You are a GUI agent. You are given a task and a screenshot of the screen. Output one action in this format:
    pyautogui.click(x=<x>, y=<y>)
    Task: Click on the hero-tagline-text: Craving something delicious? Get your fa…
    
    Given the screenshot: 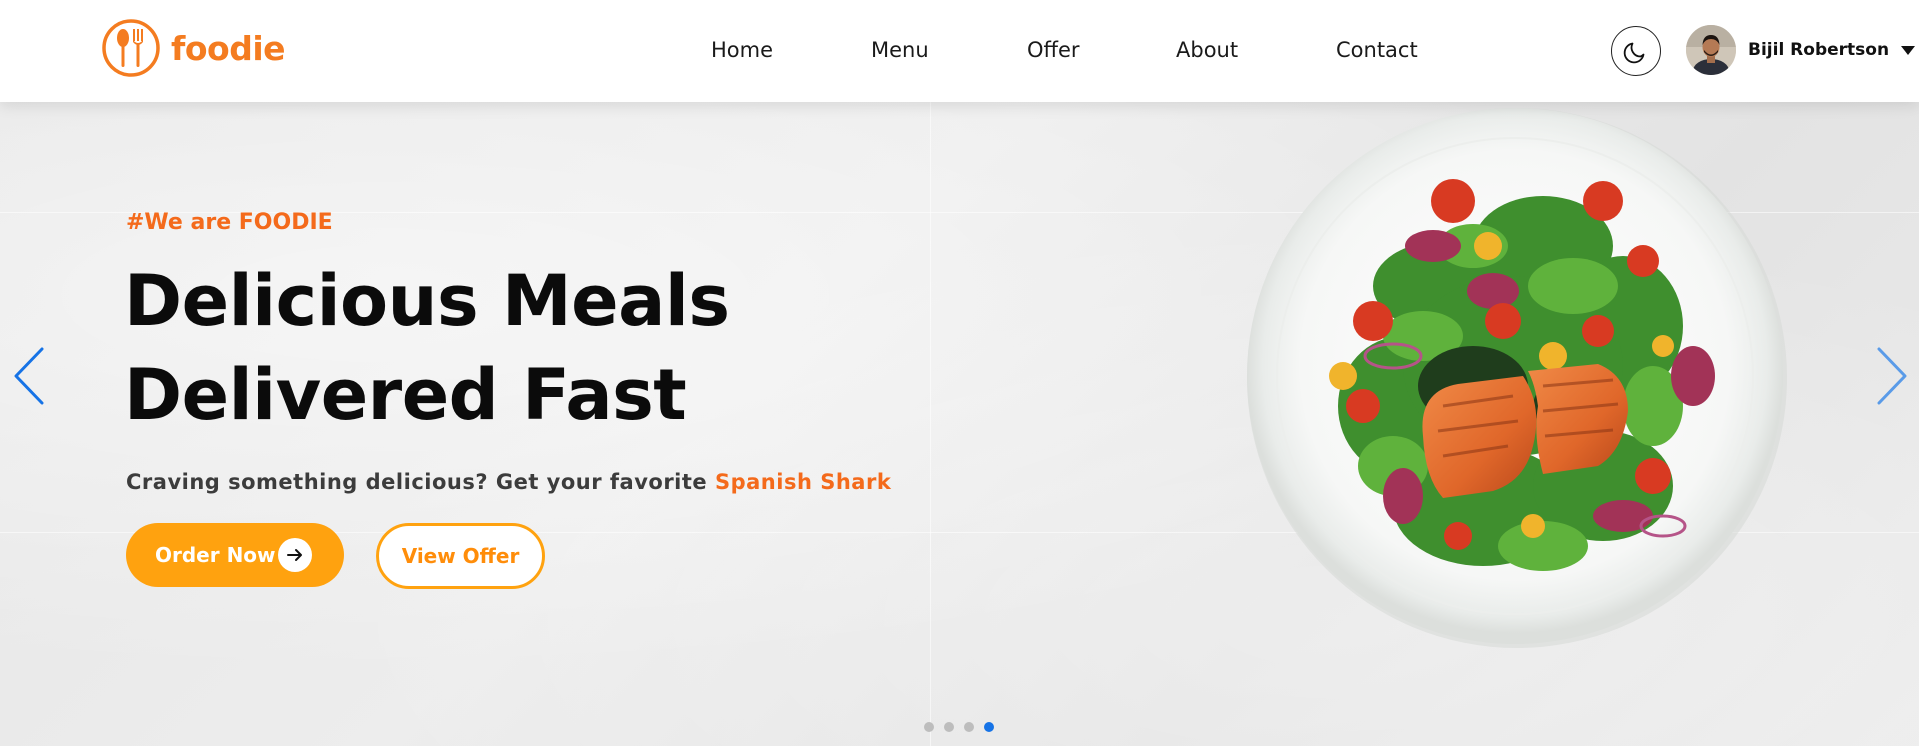 What is the action you would take?
    pyautogui.click(x=417, y=482)
    